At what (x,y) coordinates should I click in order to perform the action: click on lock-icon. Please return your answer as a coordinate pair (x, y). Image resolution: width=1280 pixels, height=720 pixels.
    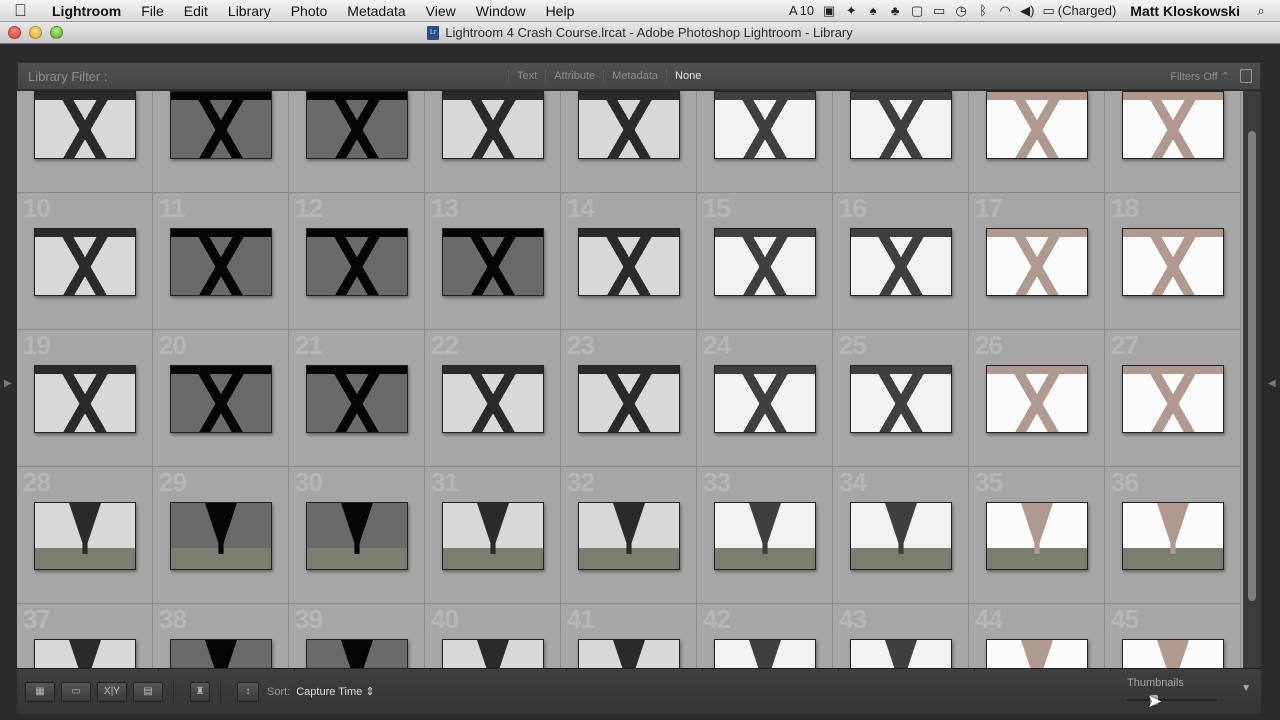
    Looking at the image, I should click on (1246, 76).